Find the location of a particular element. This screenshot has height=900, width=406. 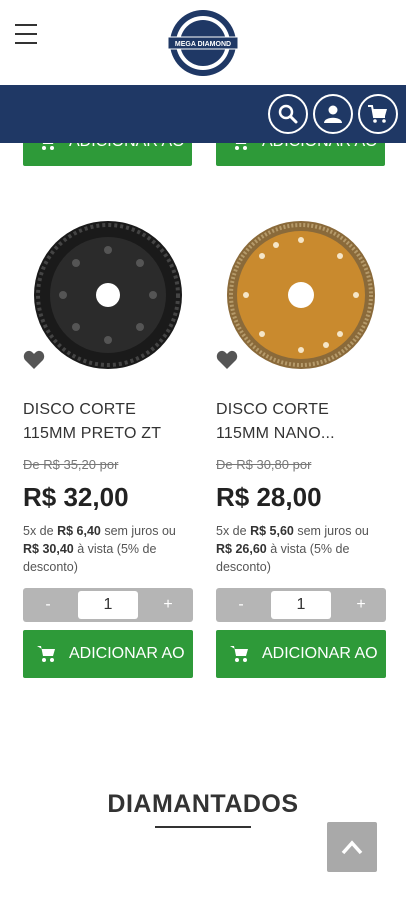

mega-diamond-logo: MEGA DIAMOND is located at coordinates (203, 43).